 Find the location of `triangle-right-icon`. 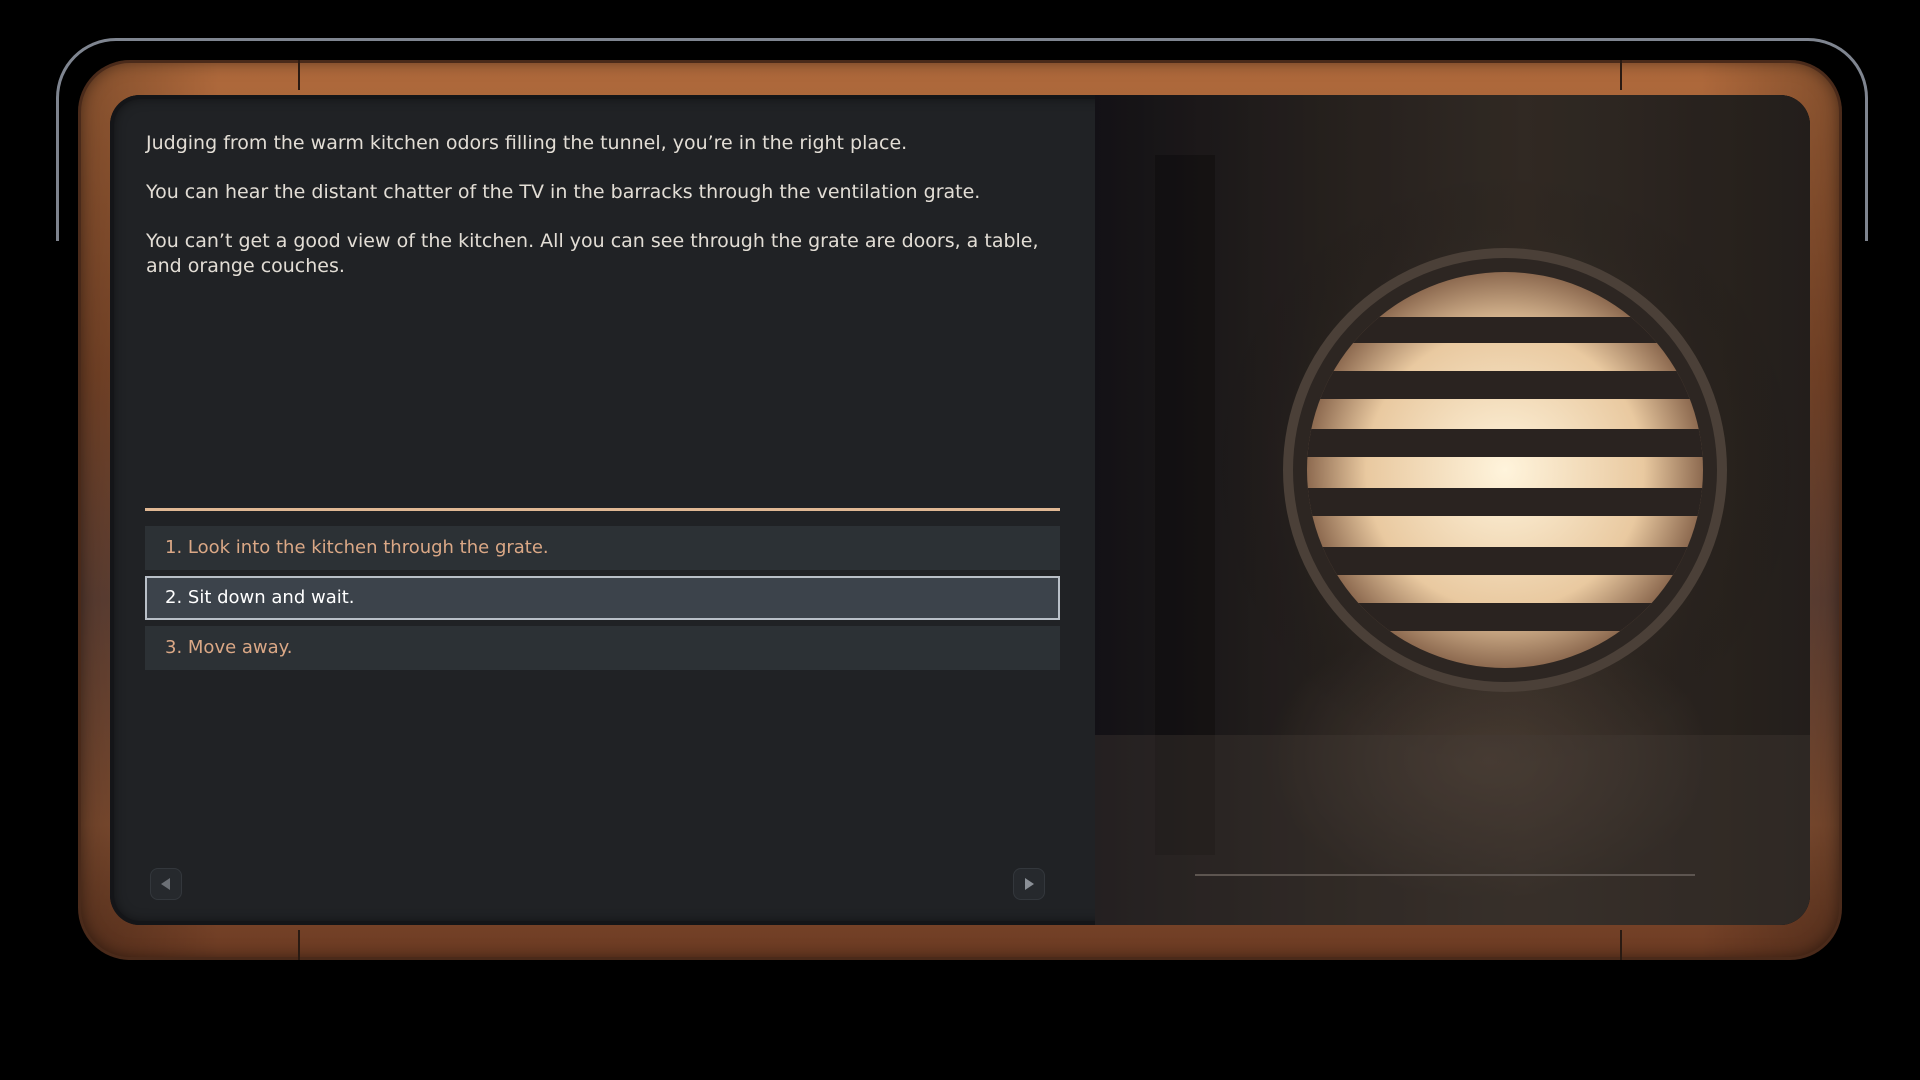

triangle-right-icon is located at coordinates (1029, 884).